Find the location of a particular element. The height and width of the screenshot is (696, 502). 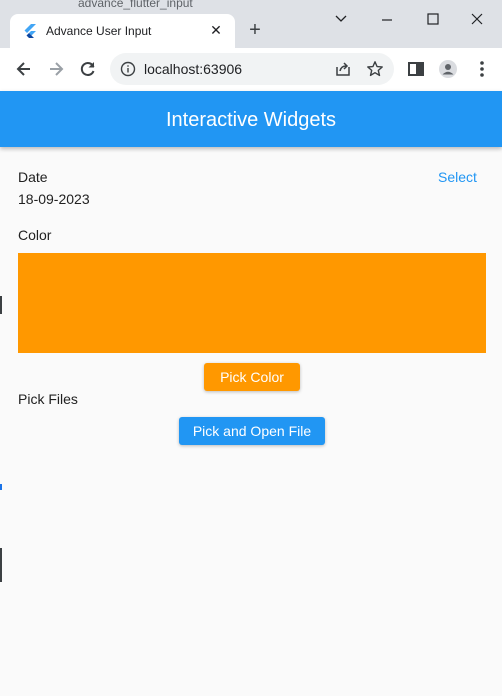

background-tab-title: advance_flutter_input is located at coordinates (135, 5).